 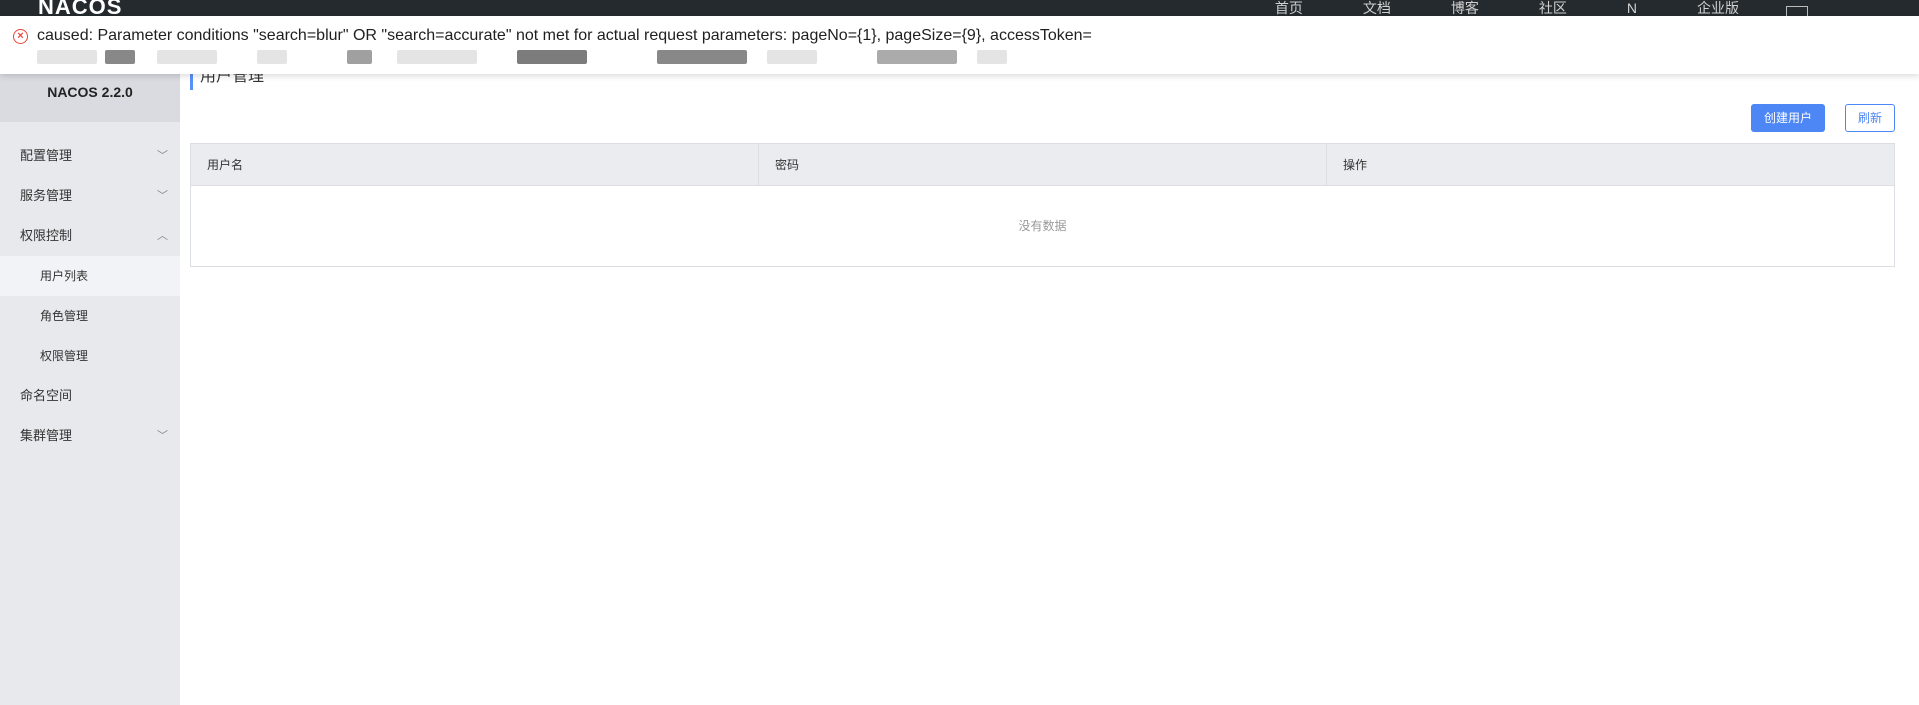 What do you see at coordinates (64, 276) in the screenshot?
I see `sidebar-item-label: 用户列表` at bounding box center [64, 276].